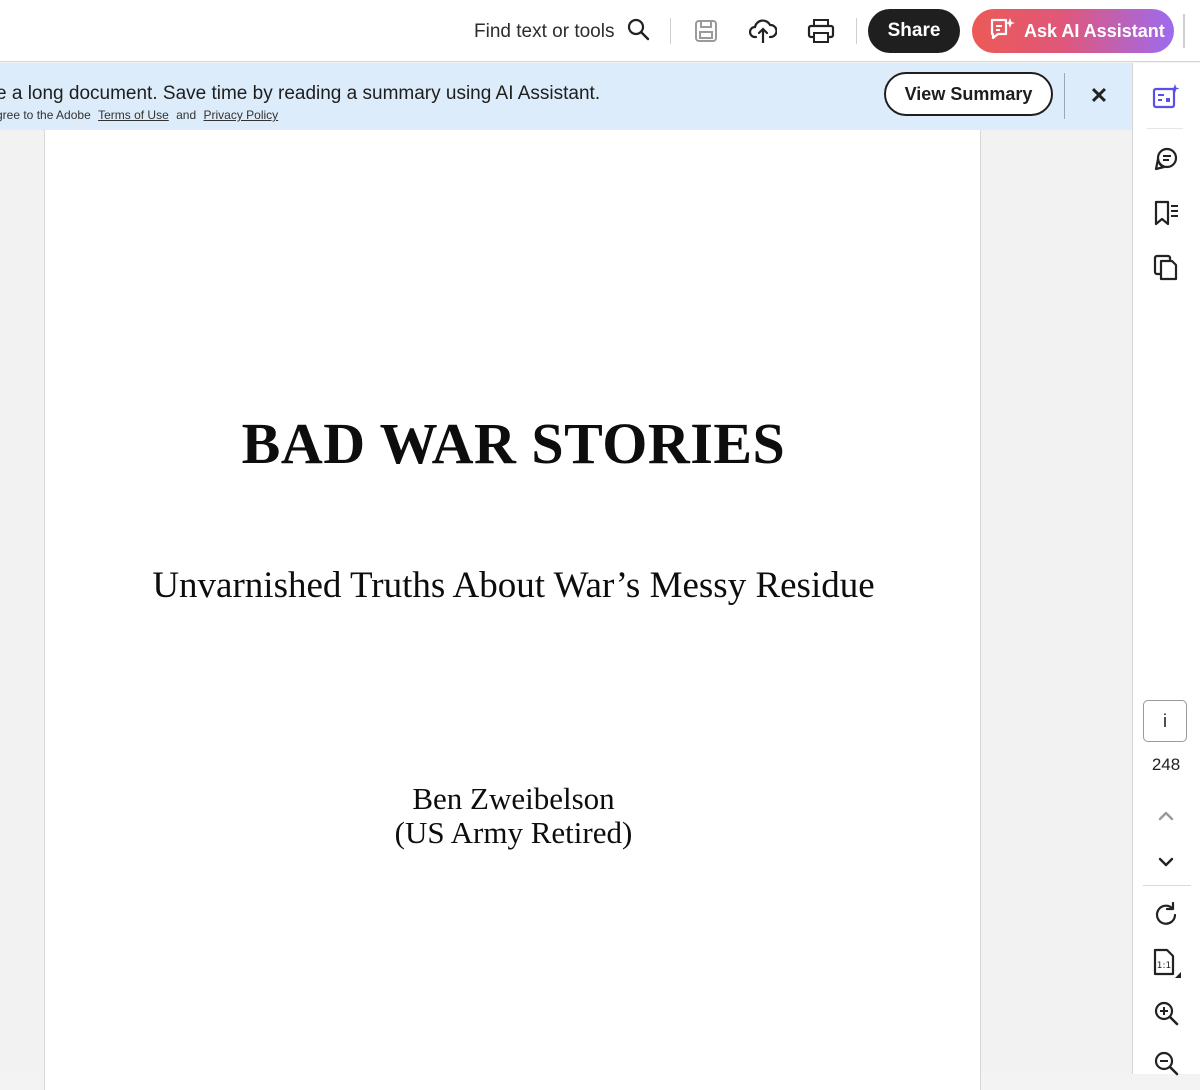 The image size is (1200, 1090). What do you see at coordinates (241, 115) in the screenshot?
I see `privacy-policy-link: Privacy Policy` at bounding box center [241, 115].